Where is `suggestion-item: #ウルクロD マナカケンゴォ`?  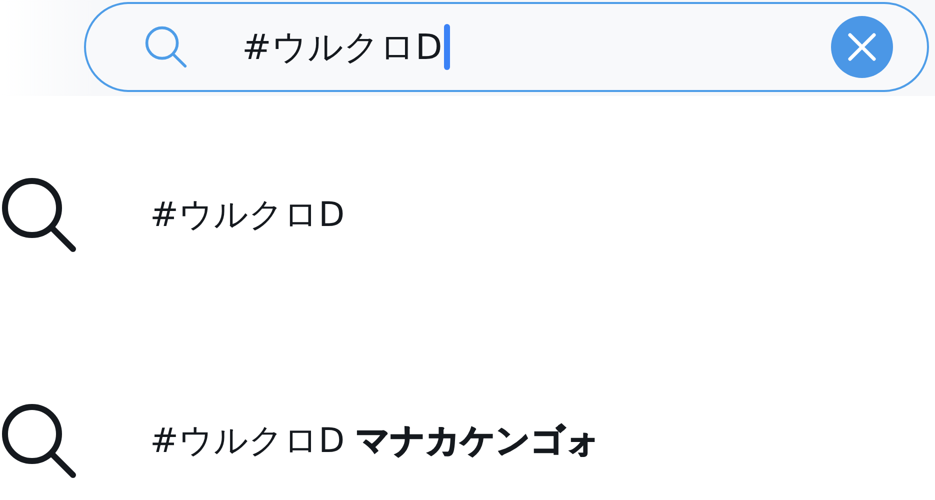 suggestion-item: #ウルクロD マナカケンゴォ is located at coordinates (375, 441).